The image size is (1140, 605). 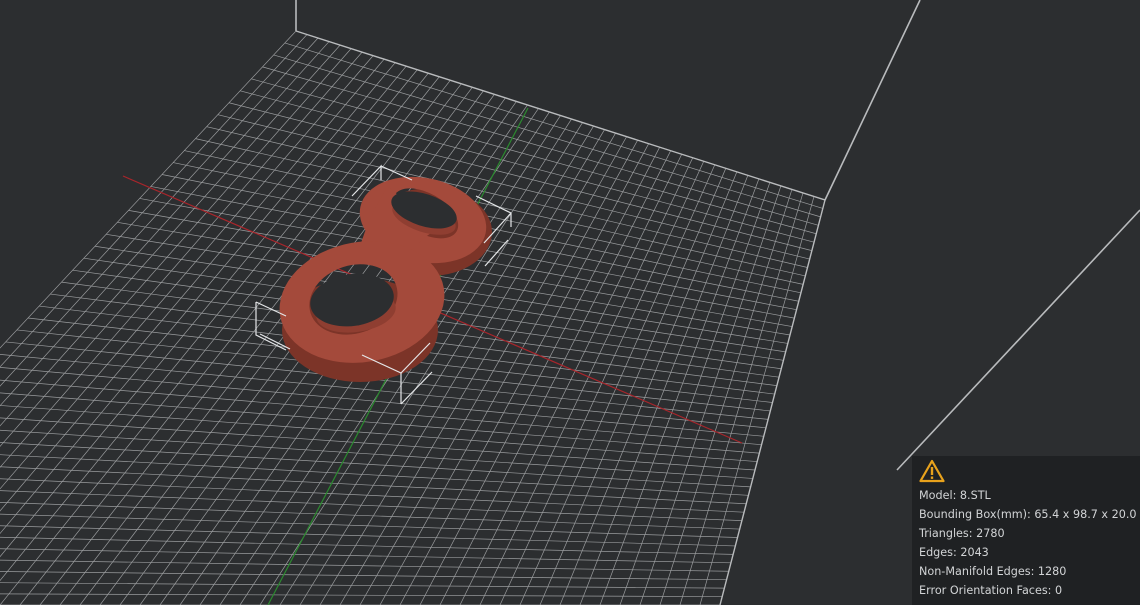 What do you see at coordinates (1059, 590) in the screenshot?
I see `error-orientation-faces-value: 0` at bounding box center [1059, 590].